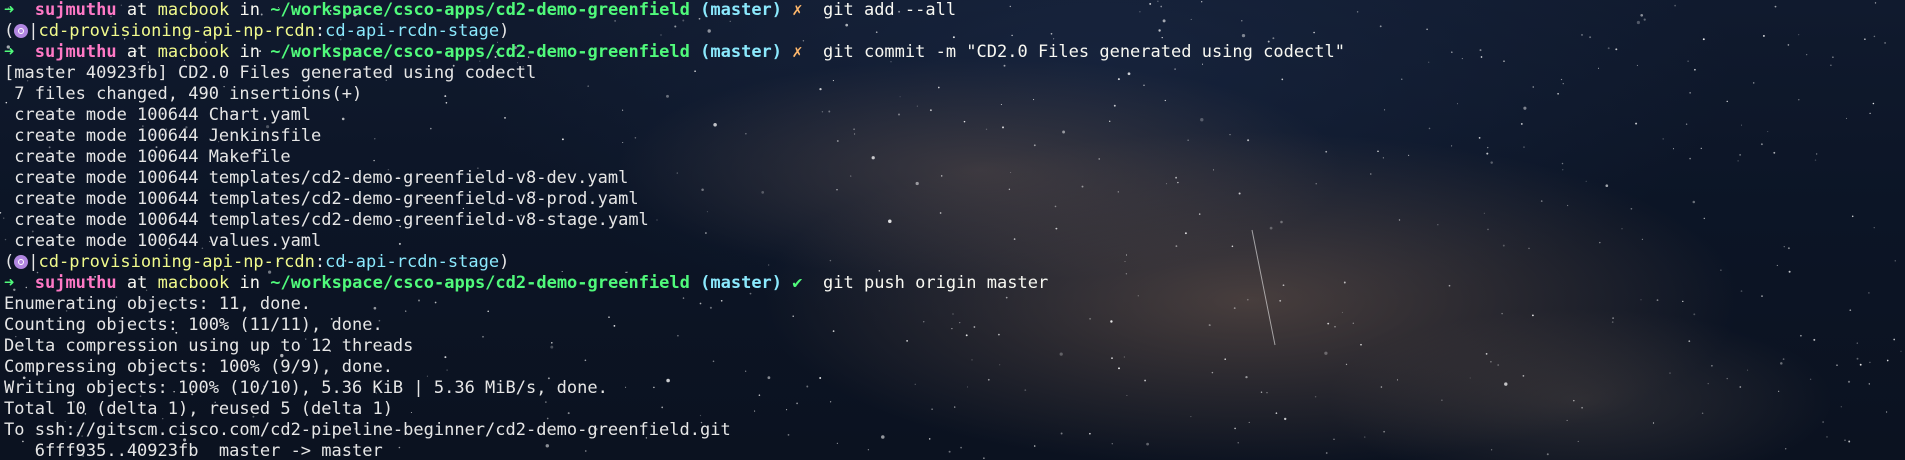  What do you see at coordinates (163, 136) in the screenshot?
I see `output-line: create mode 100644 Jenkinsfile` at bounding box center [163, 136].